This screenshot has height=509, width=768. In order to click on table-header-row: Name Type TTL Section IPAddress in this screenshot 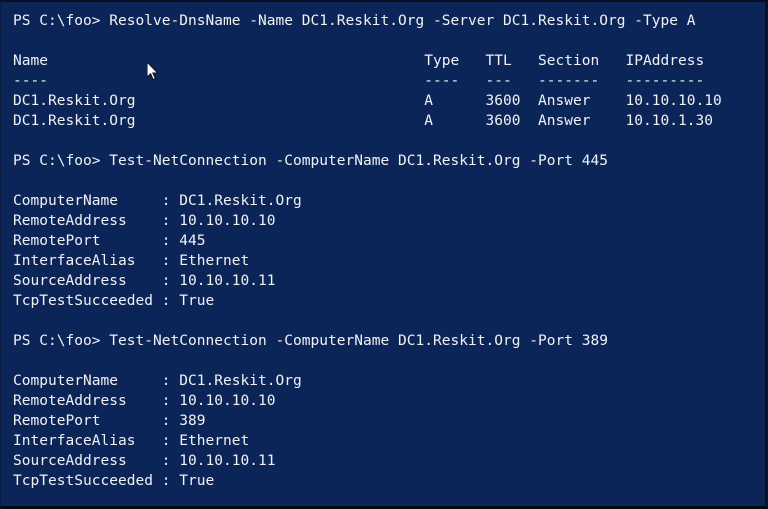, I will do `click(359, 61)`.